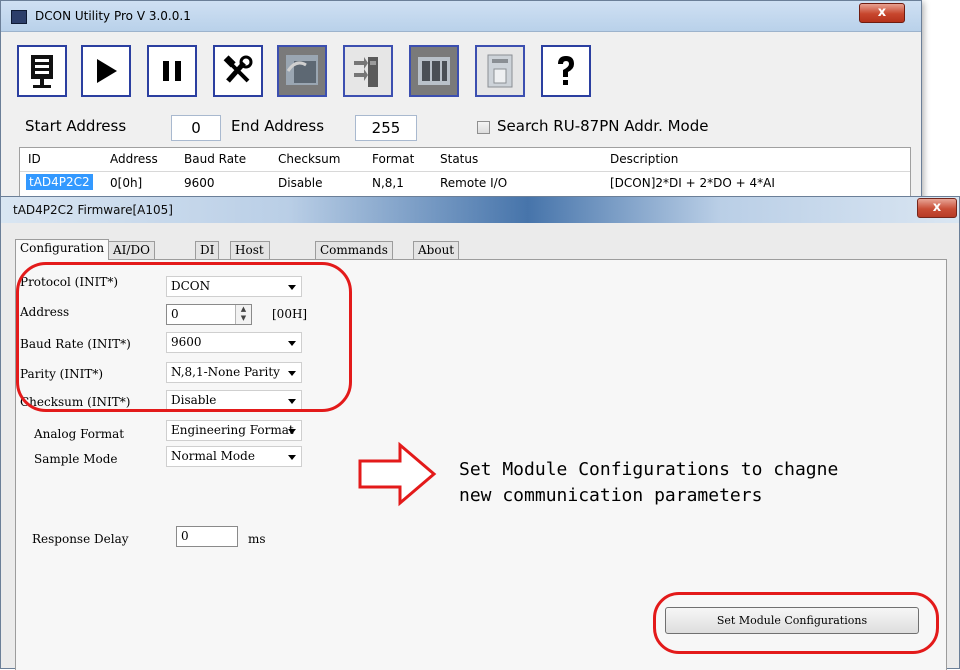  I want to click on tab-configuration: Configuration, so click(62, 249).